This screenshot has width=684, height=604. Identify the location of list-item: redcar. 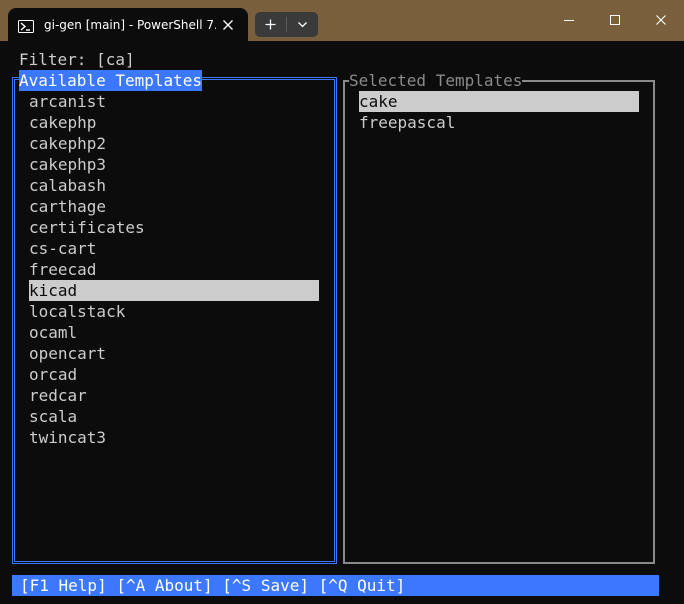
(174, 395).